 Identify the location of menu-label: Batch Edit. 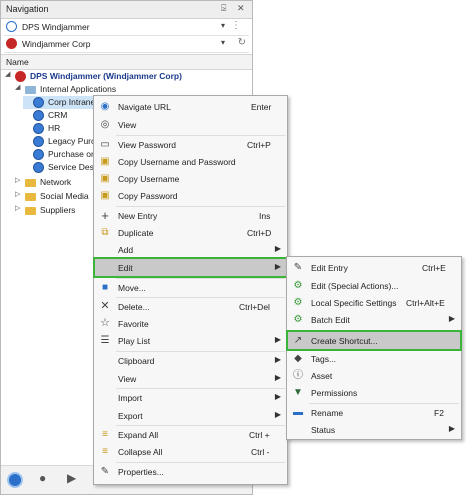
(330, 320).